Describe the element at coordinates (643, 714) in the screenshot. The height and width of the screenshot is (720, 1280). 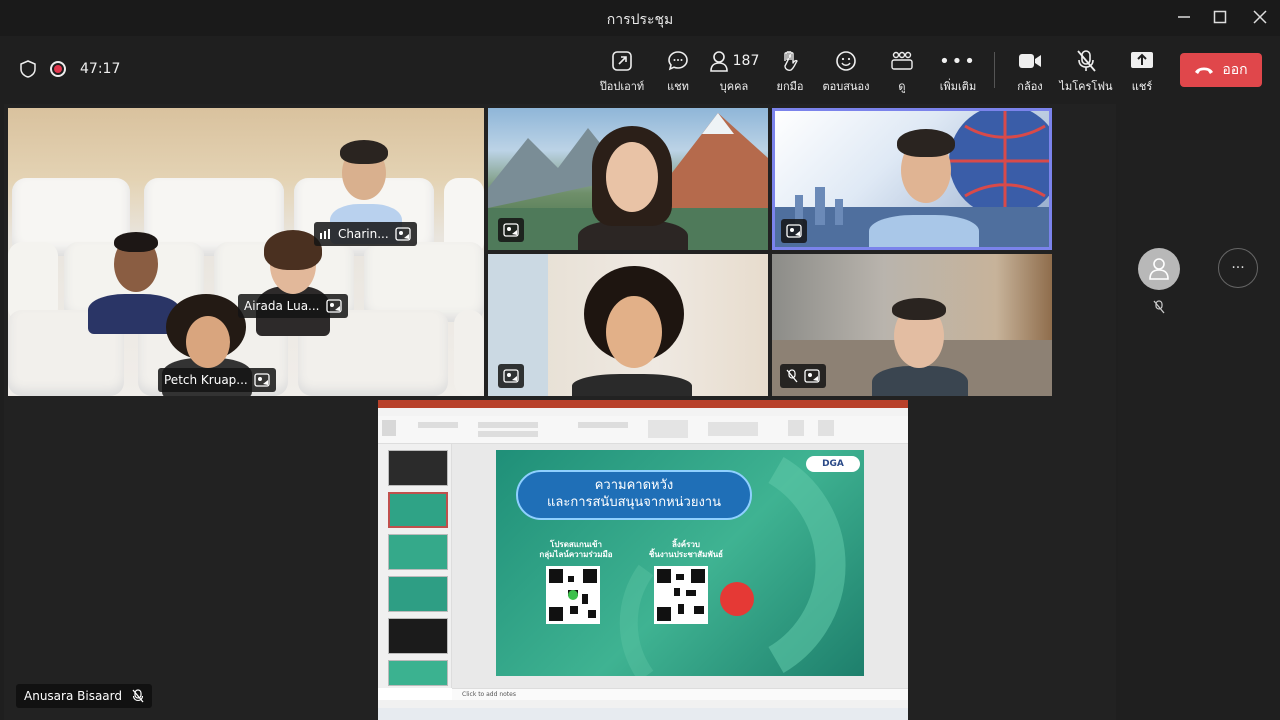
I see `windows-taskbar` at that location.